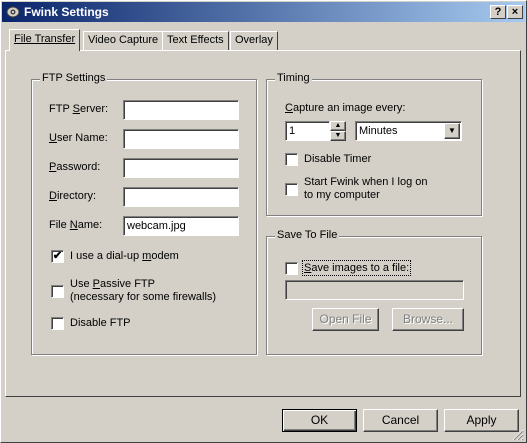 This screenshot has width=527, height=443. What do you see at coordinates (366, 182) in the screenshot?
I see `start-on-logon-label: Start Fwink when I log on` at bounding box center [366, 182].